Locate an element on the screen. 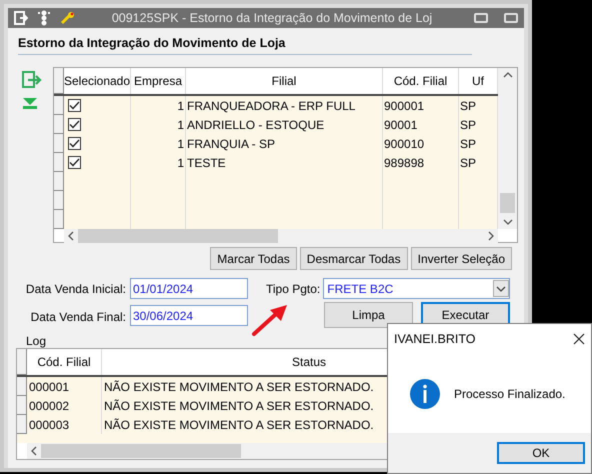  wrench-icon is located at coordinates (68, 18).